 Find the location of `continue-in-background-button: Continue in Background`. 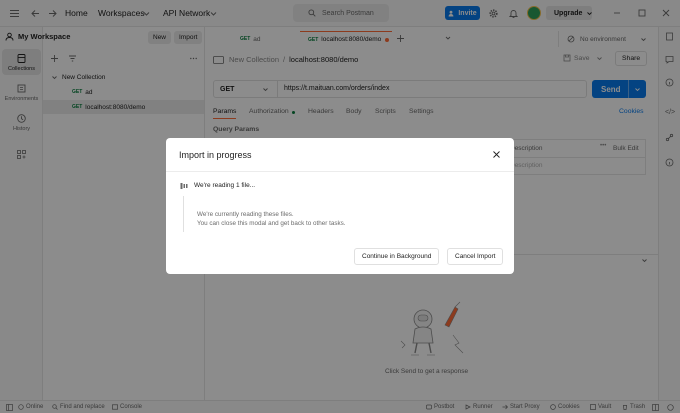

continue-in-background-button: Continue in Background is located at coordinates (397, 256).